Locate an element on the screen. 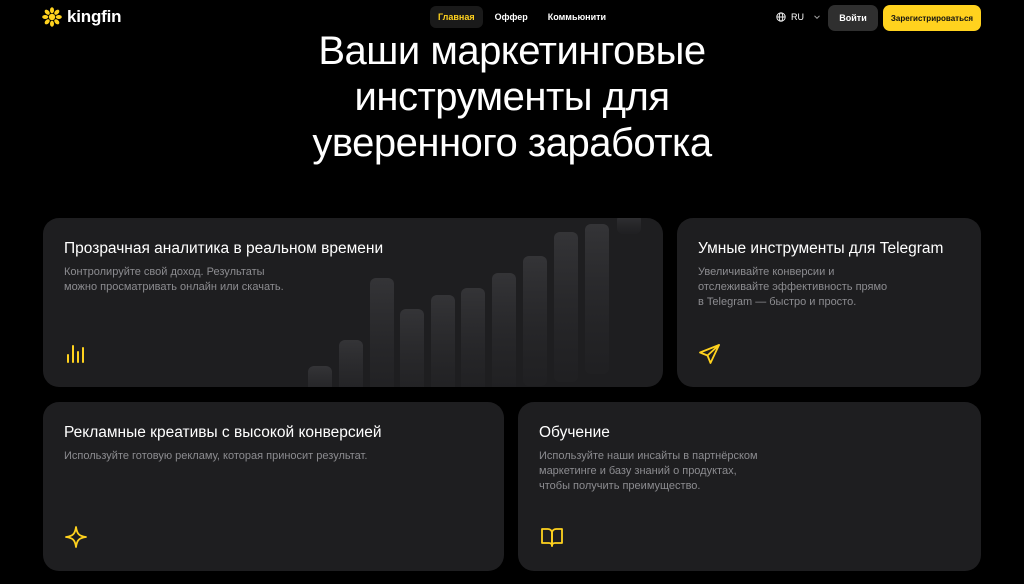  chevron-down-icon is located at coordinates (817, 17).